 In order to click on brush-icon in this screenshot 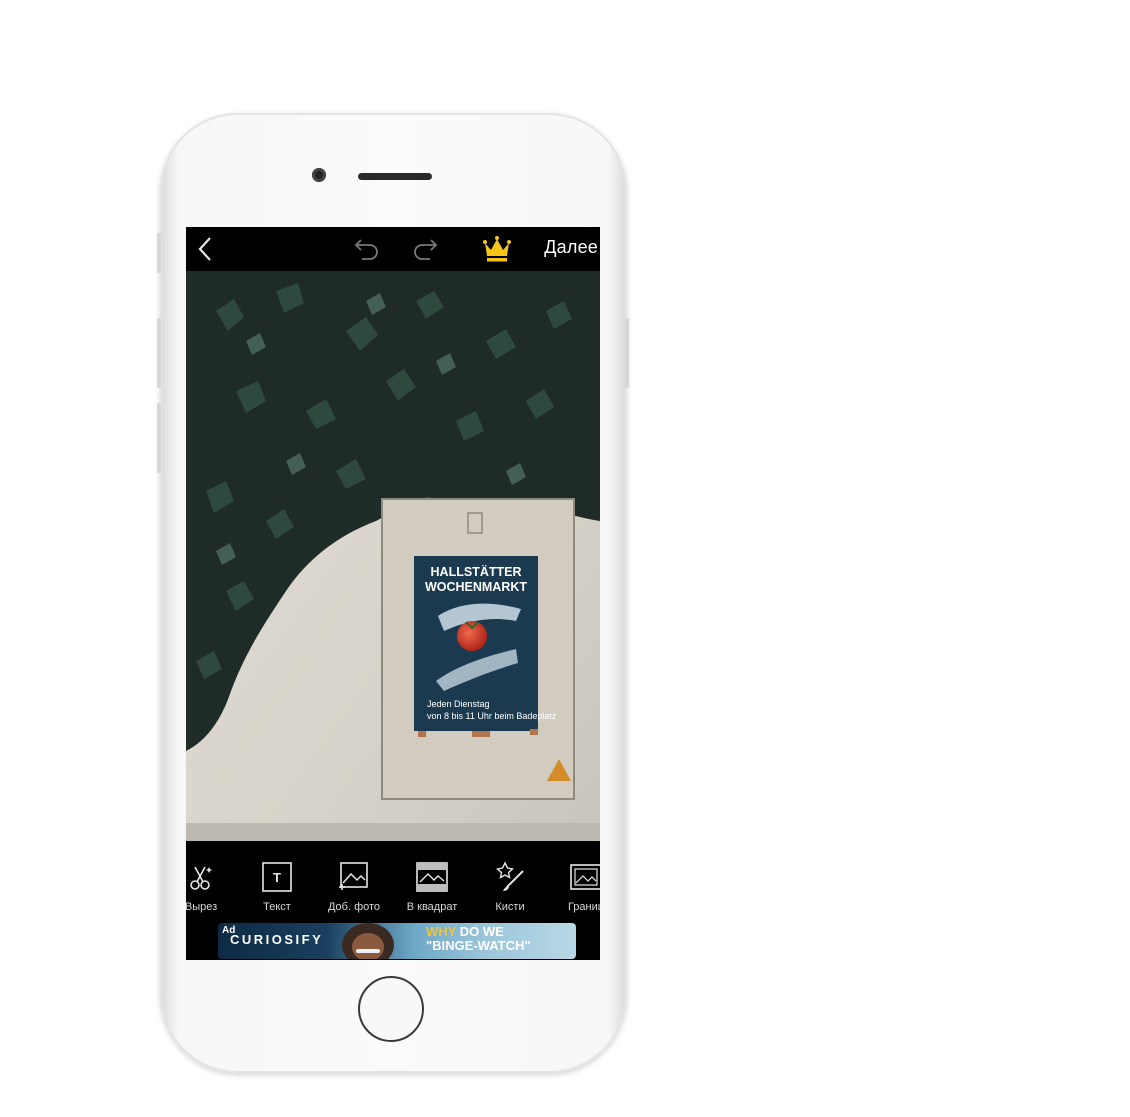, I will do `click(509, 876)`.